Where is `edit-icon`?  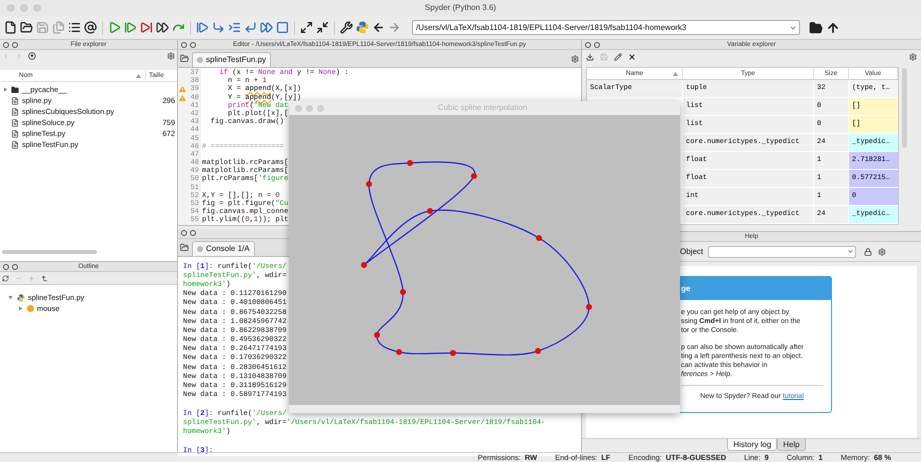
edit-icon is located at coordinates (618, 57).